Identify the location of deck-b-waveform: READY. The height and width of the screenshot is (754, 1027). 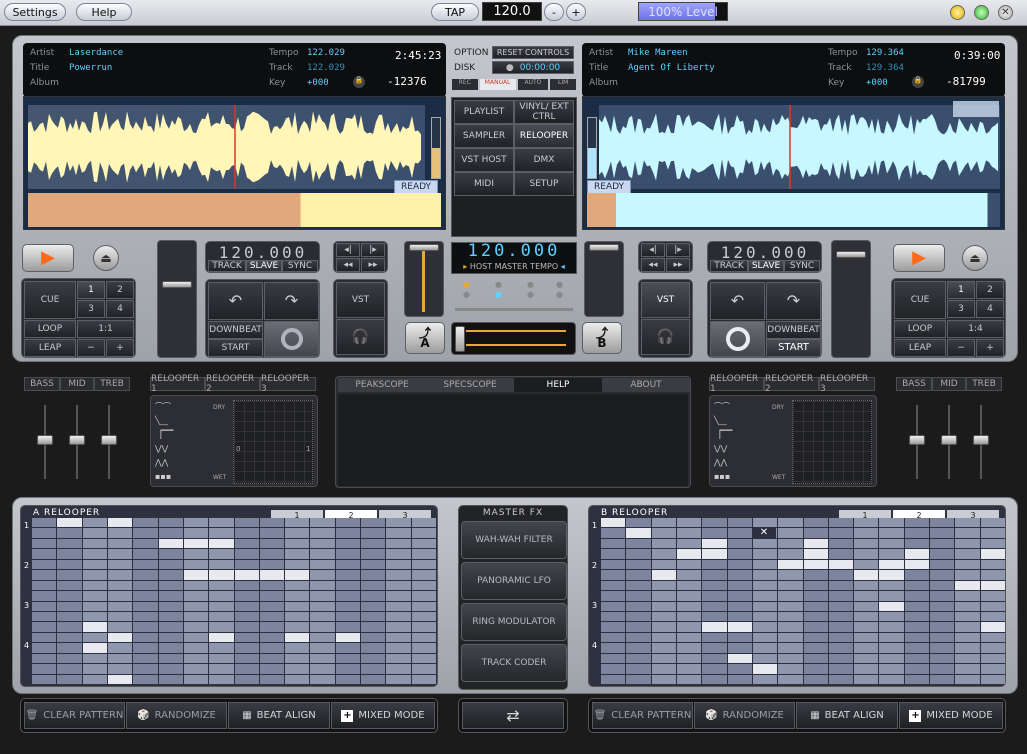
(793, 163).